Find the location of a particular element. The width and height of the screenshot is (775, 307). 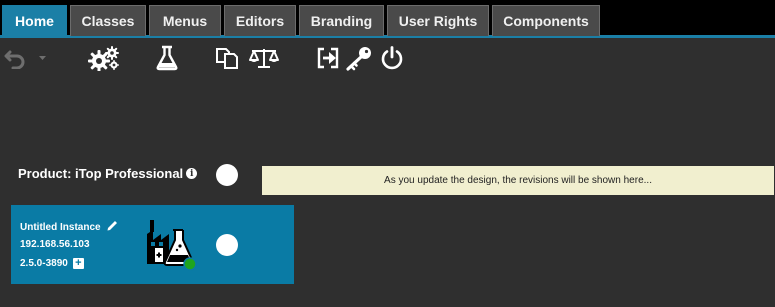

instance-version: 2.5.0-3890 is located at coordinates (44, 263).